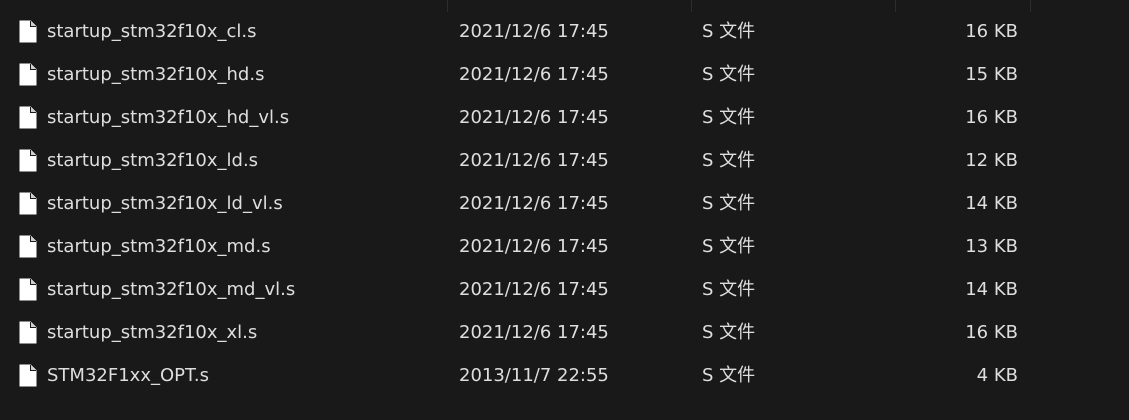 The image size is (1129, 420). Describe the element at coordinates (165, 203) in the screenshot. I see `file-name: startup_stm32f10x_ld_vl.s` at that location.